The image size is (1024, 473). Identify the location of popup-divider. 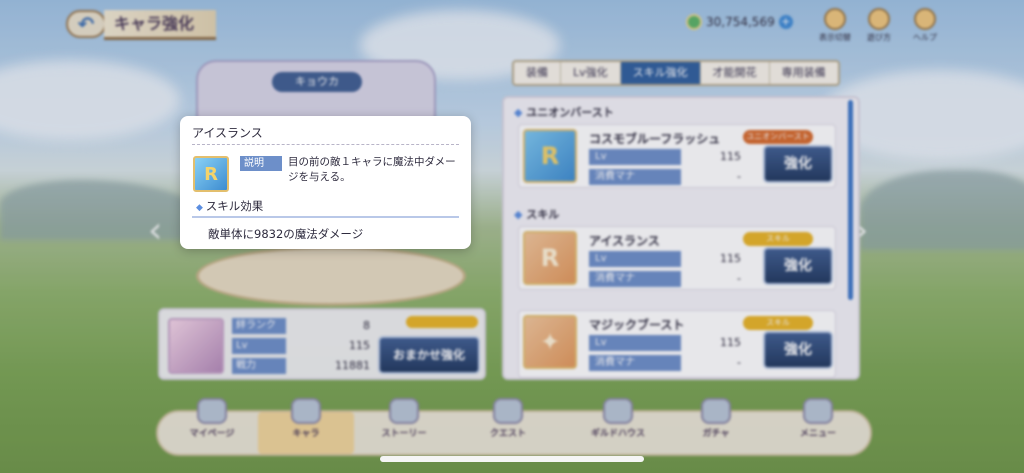
(325, 144).